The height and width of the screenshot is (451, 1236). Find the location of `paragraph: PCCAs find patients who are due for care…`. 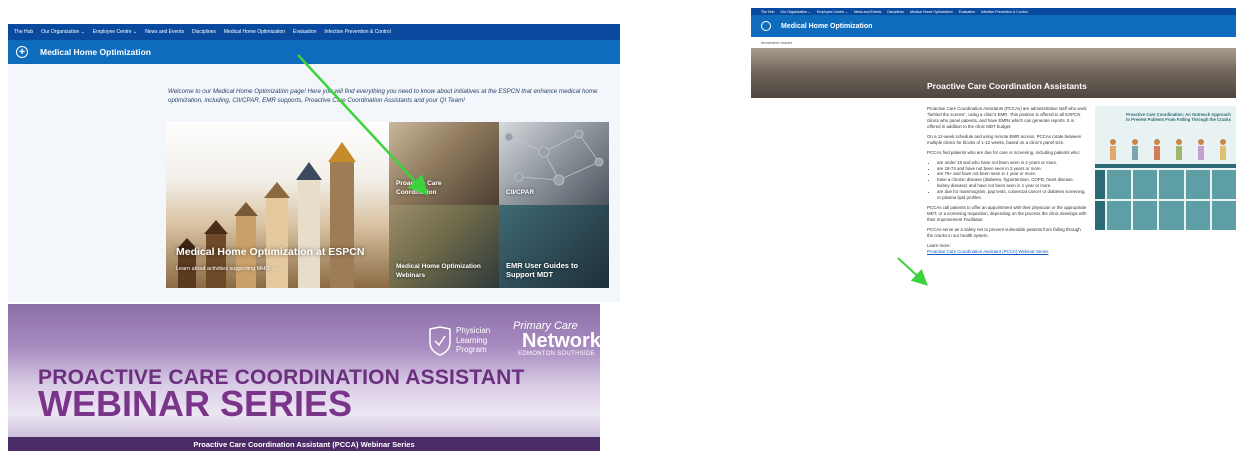

paragraph: PCCAs find patients who are due for care… is located at coordinates (1004, 152).